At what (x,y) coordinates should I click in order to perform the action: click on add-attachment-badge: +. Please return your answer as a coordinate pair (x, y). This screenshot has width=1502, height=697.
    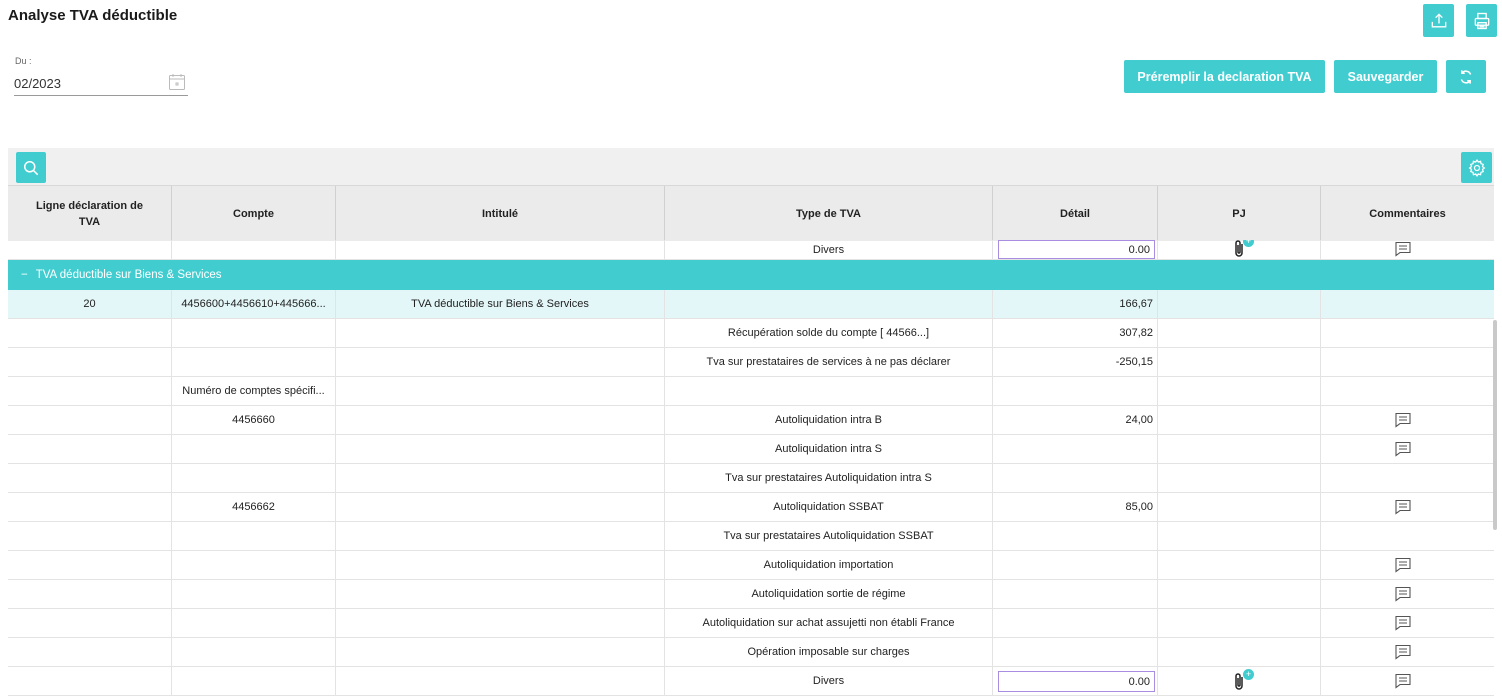
    Looking at the image, I should click on (1248, 674).